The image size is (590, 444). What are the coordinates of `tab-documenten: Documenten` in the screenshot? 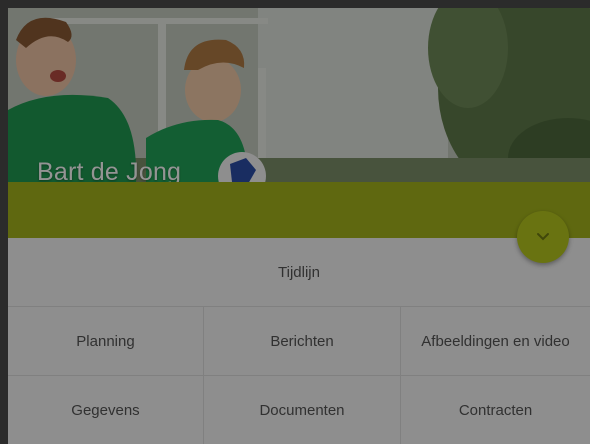 It's located at (302, 410).